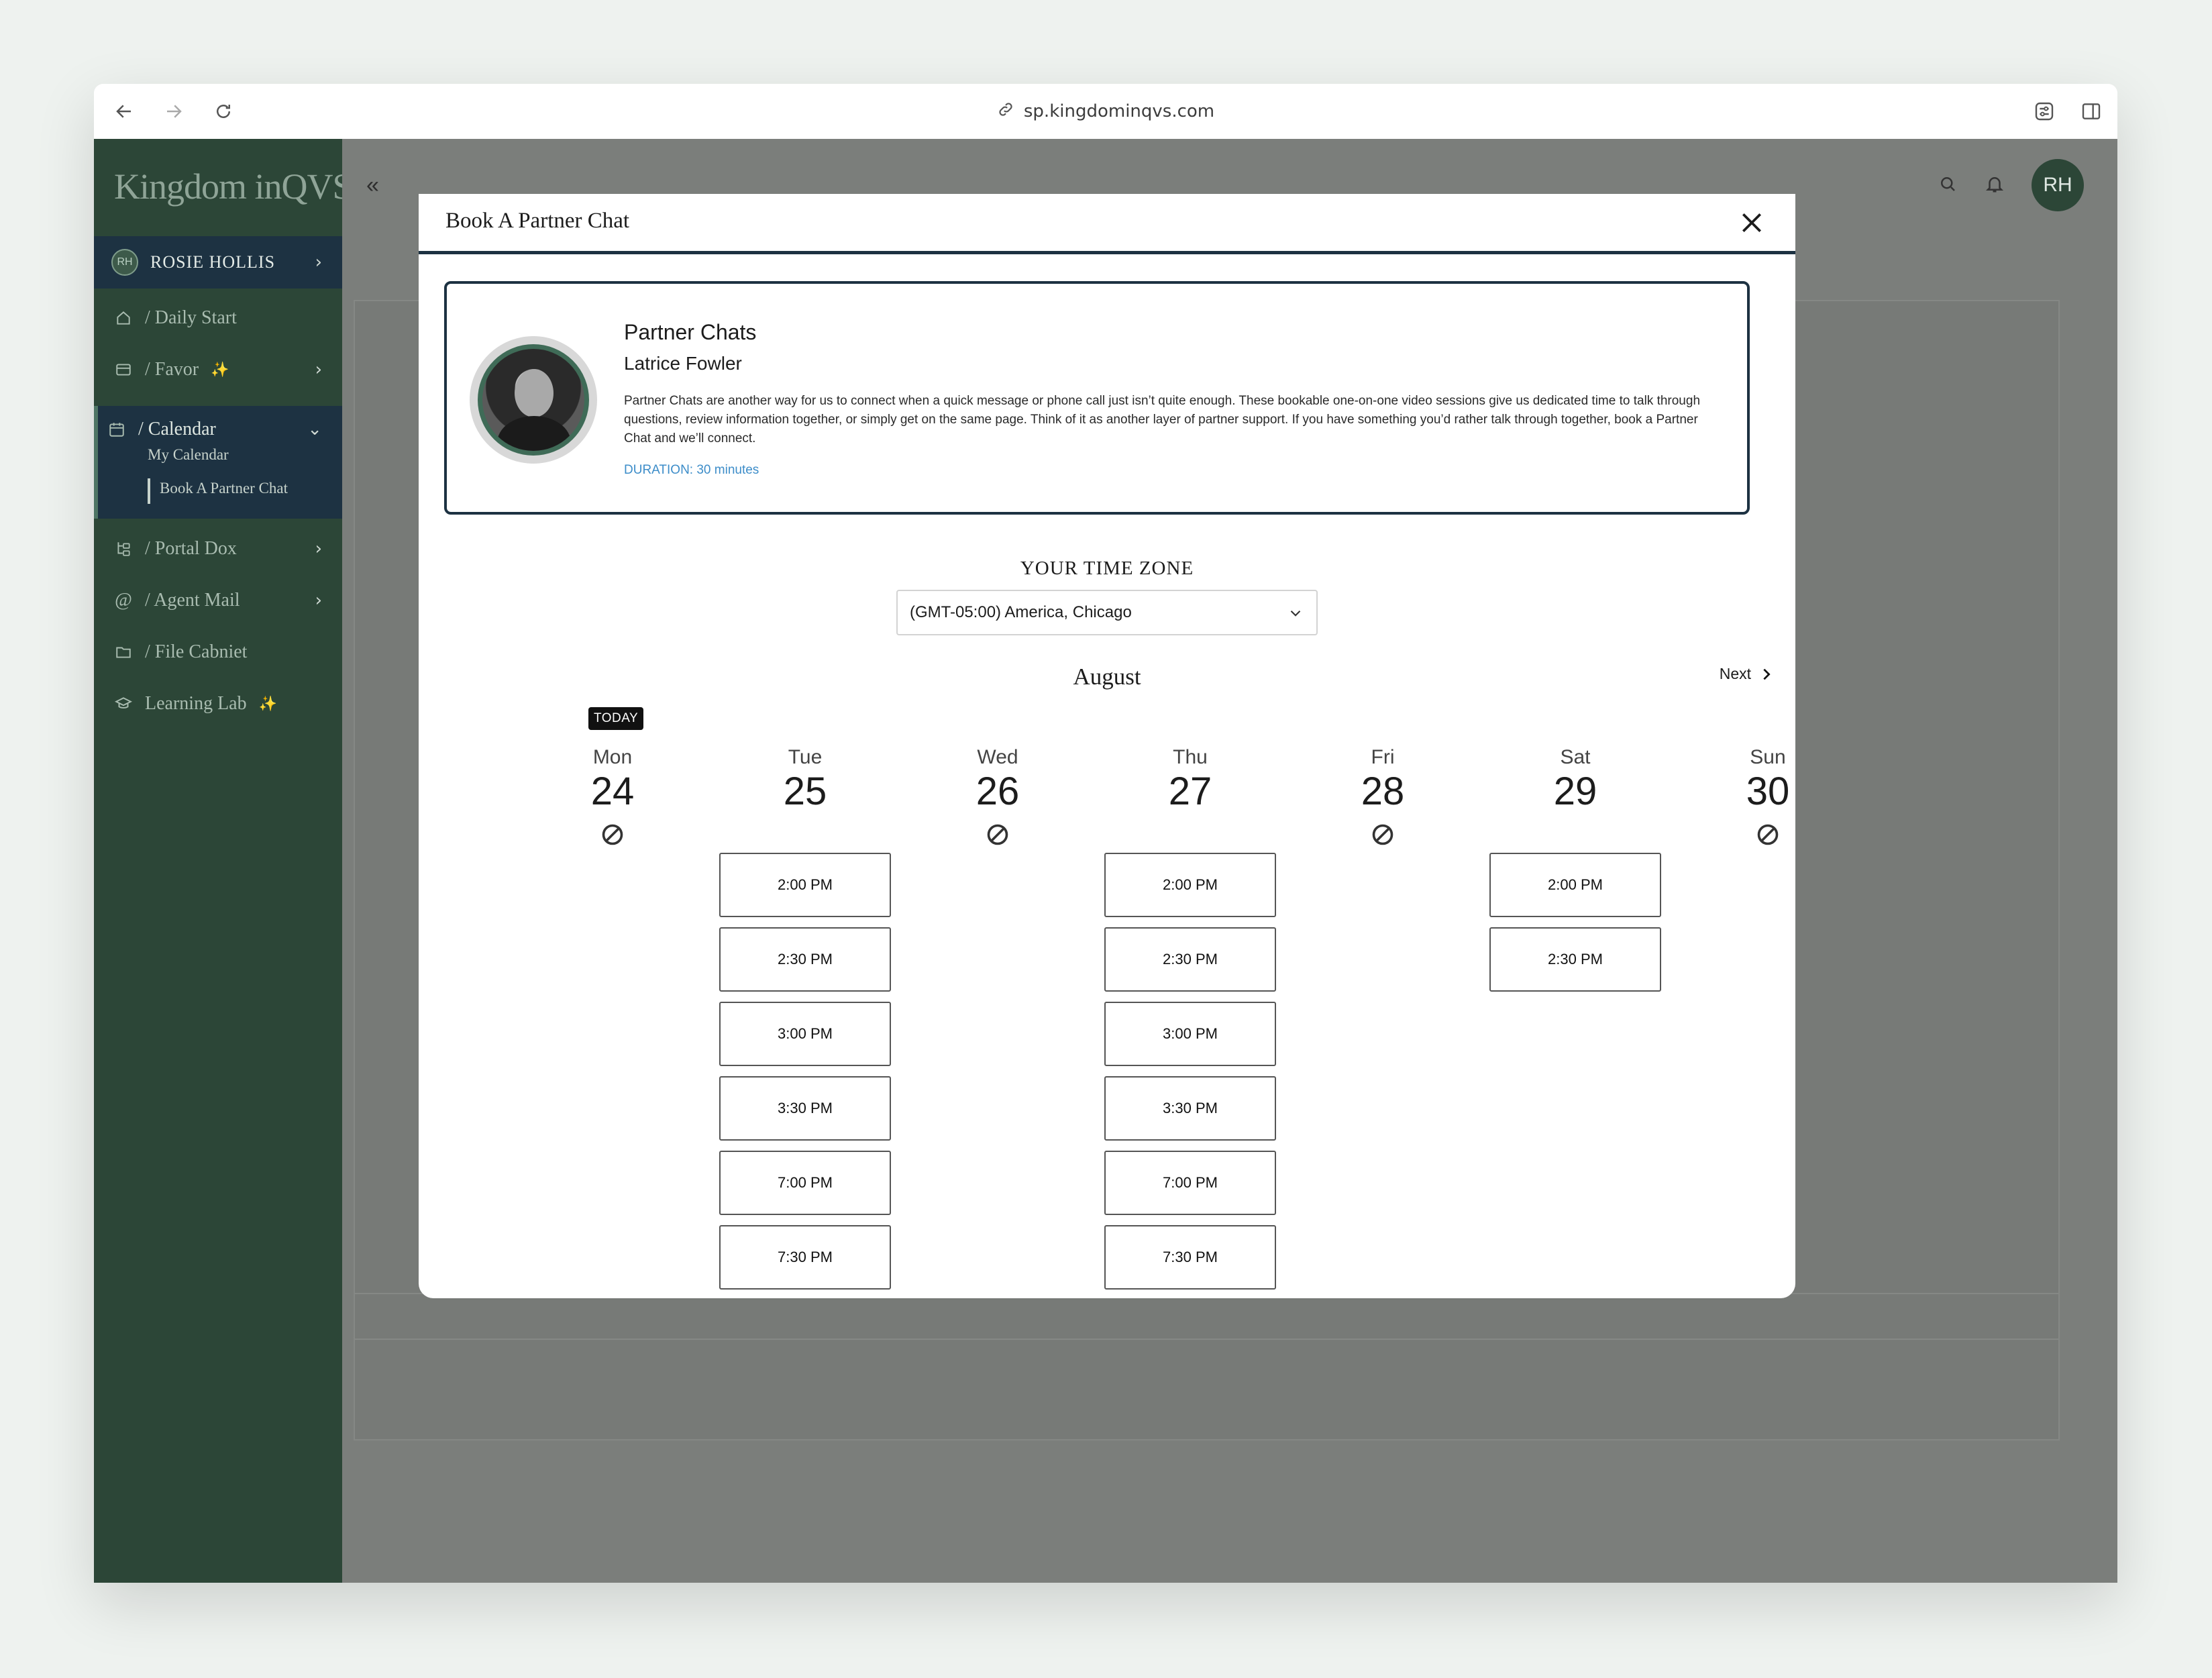 This screenshot has height=1678, width=2212. What do you see at coordinates (191, 317) in the screenshot?
I see `sidebar-item-label: / Daily Start` at bounding box center [191, 317].